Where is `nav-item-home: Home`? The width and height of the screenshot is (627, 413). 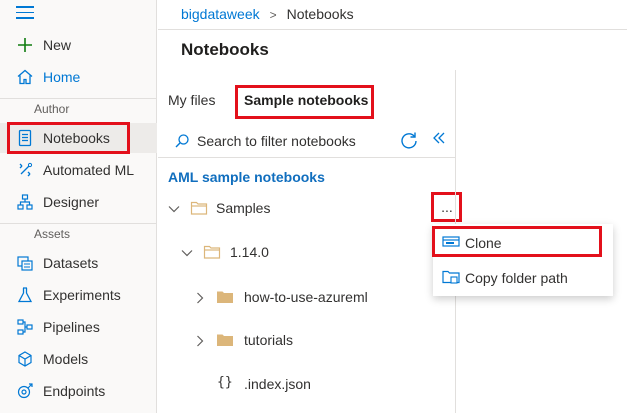
nav-item-home: Home is located at coordinates (78, 77).